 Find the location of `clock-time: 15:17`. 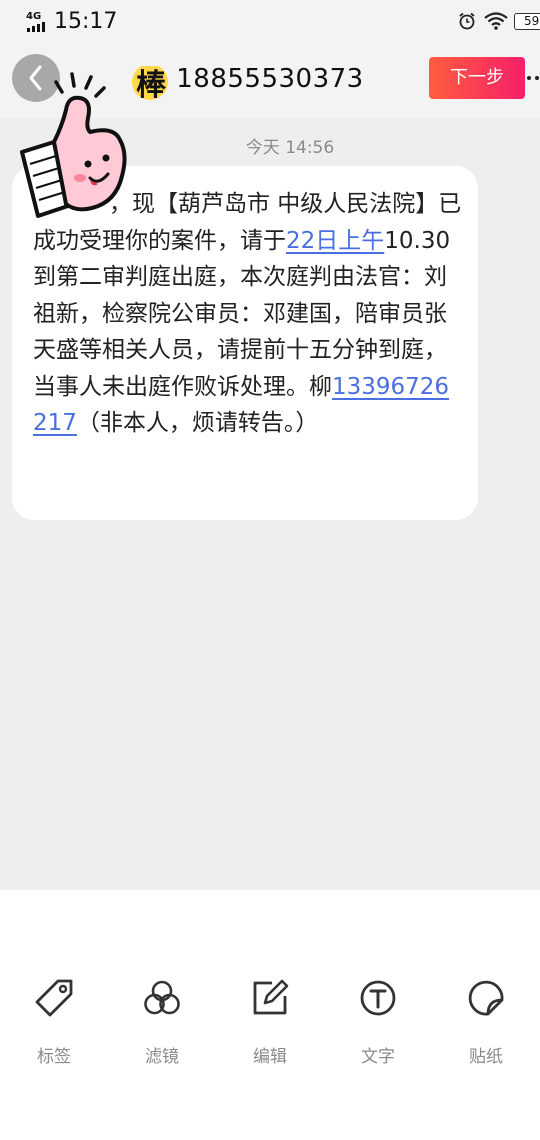

clock-time: 15:17 is located at coordinates (86, 21).